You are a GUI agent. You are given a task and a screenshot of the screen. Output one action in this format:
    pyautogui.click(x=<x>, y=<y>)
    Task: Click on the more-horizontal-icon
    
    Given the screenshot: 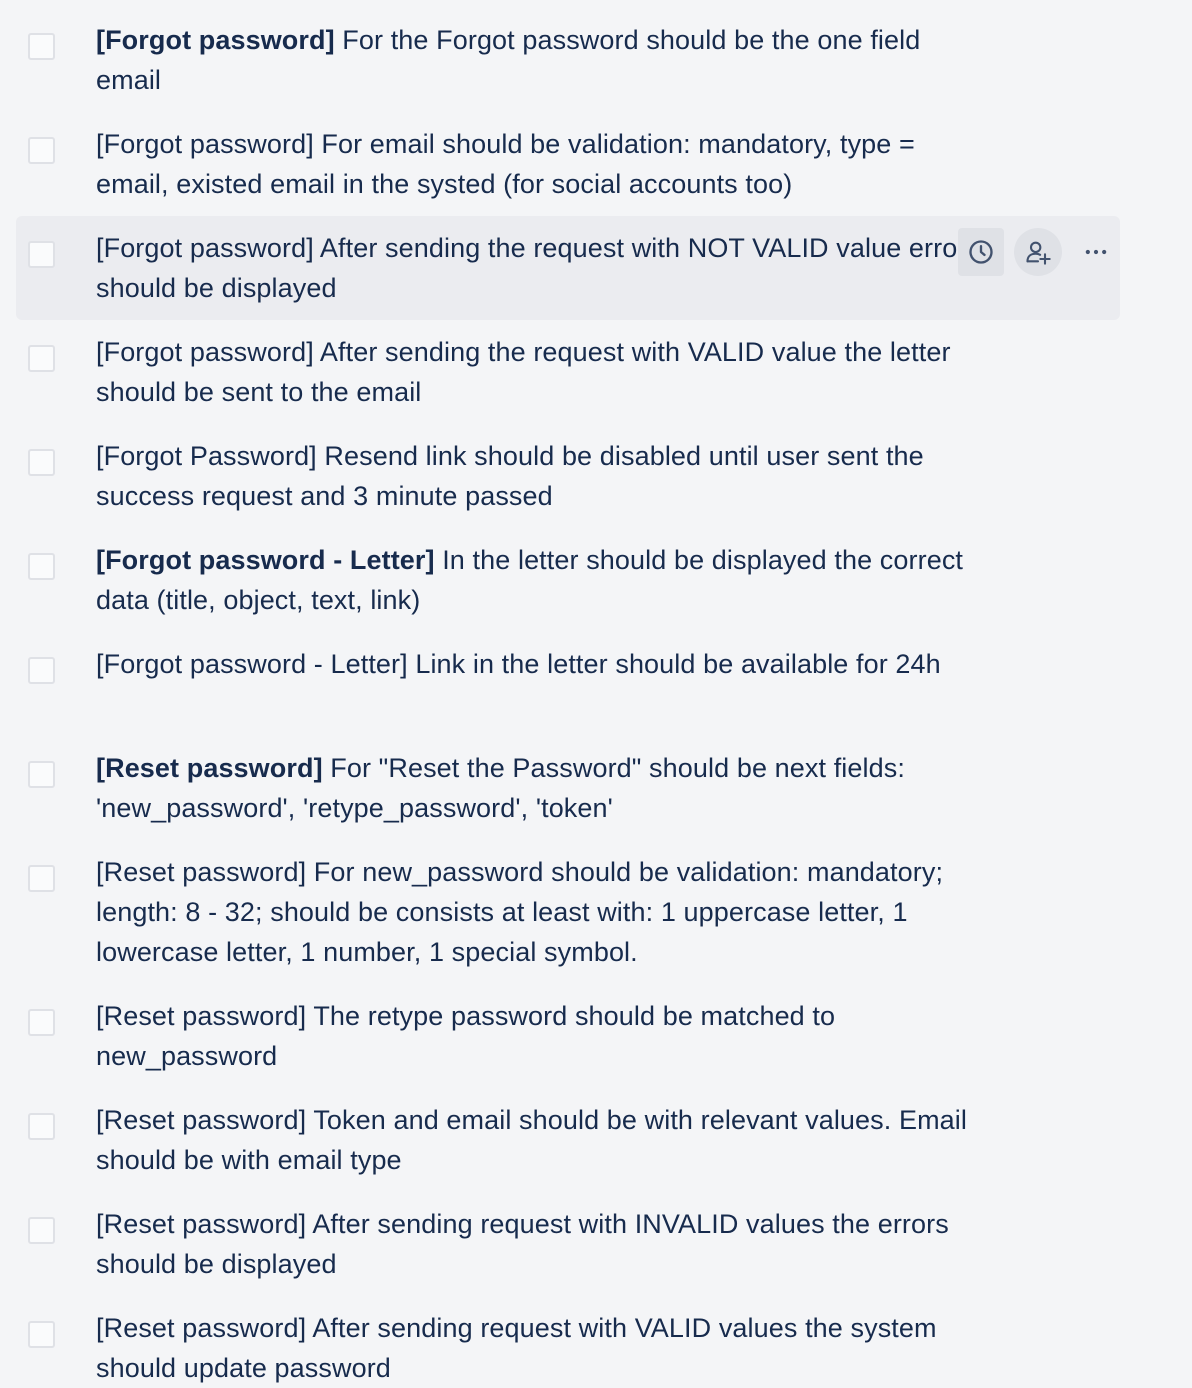 What is the action you would take?
    pyautogui.click(x=1096, y=252)
    